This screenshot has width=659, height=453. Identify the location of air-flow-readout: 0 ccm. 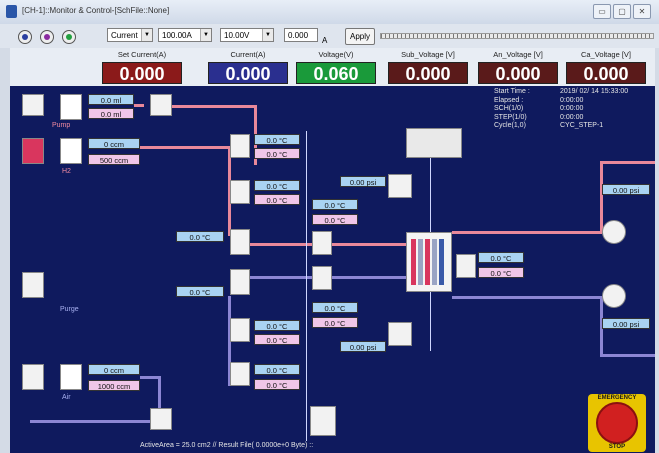
(114, 369).